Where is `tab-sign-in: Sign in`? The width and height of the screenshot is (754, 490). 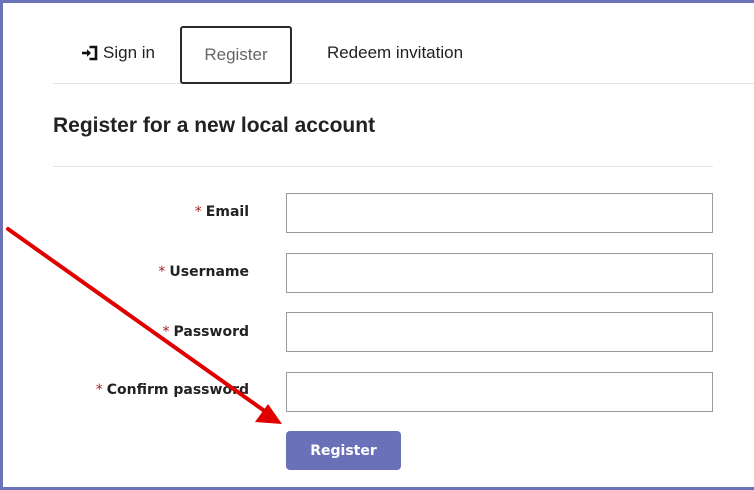
tab-sign-in: Sign in is located at coordinates (118, 52).